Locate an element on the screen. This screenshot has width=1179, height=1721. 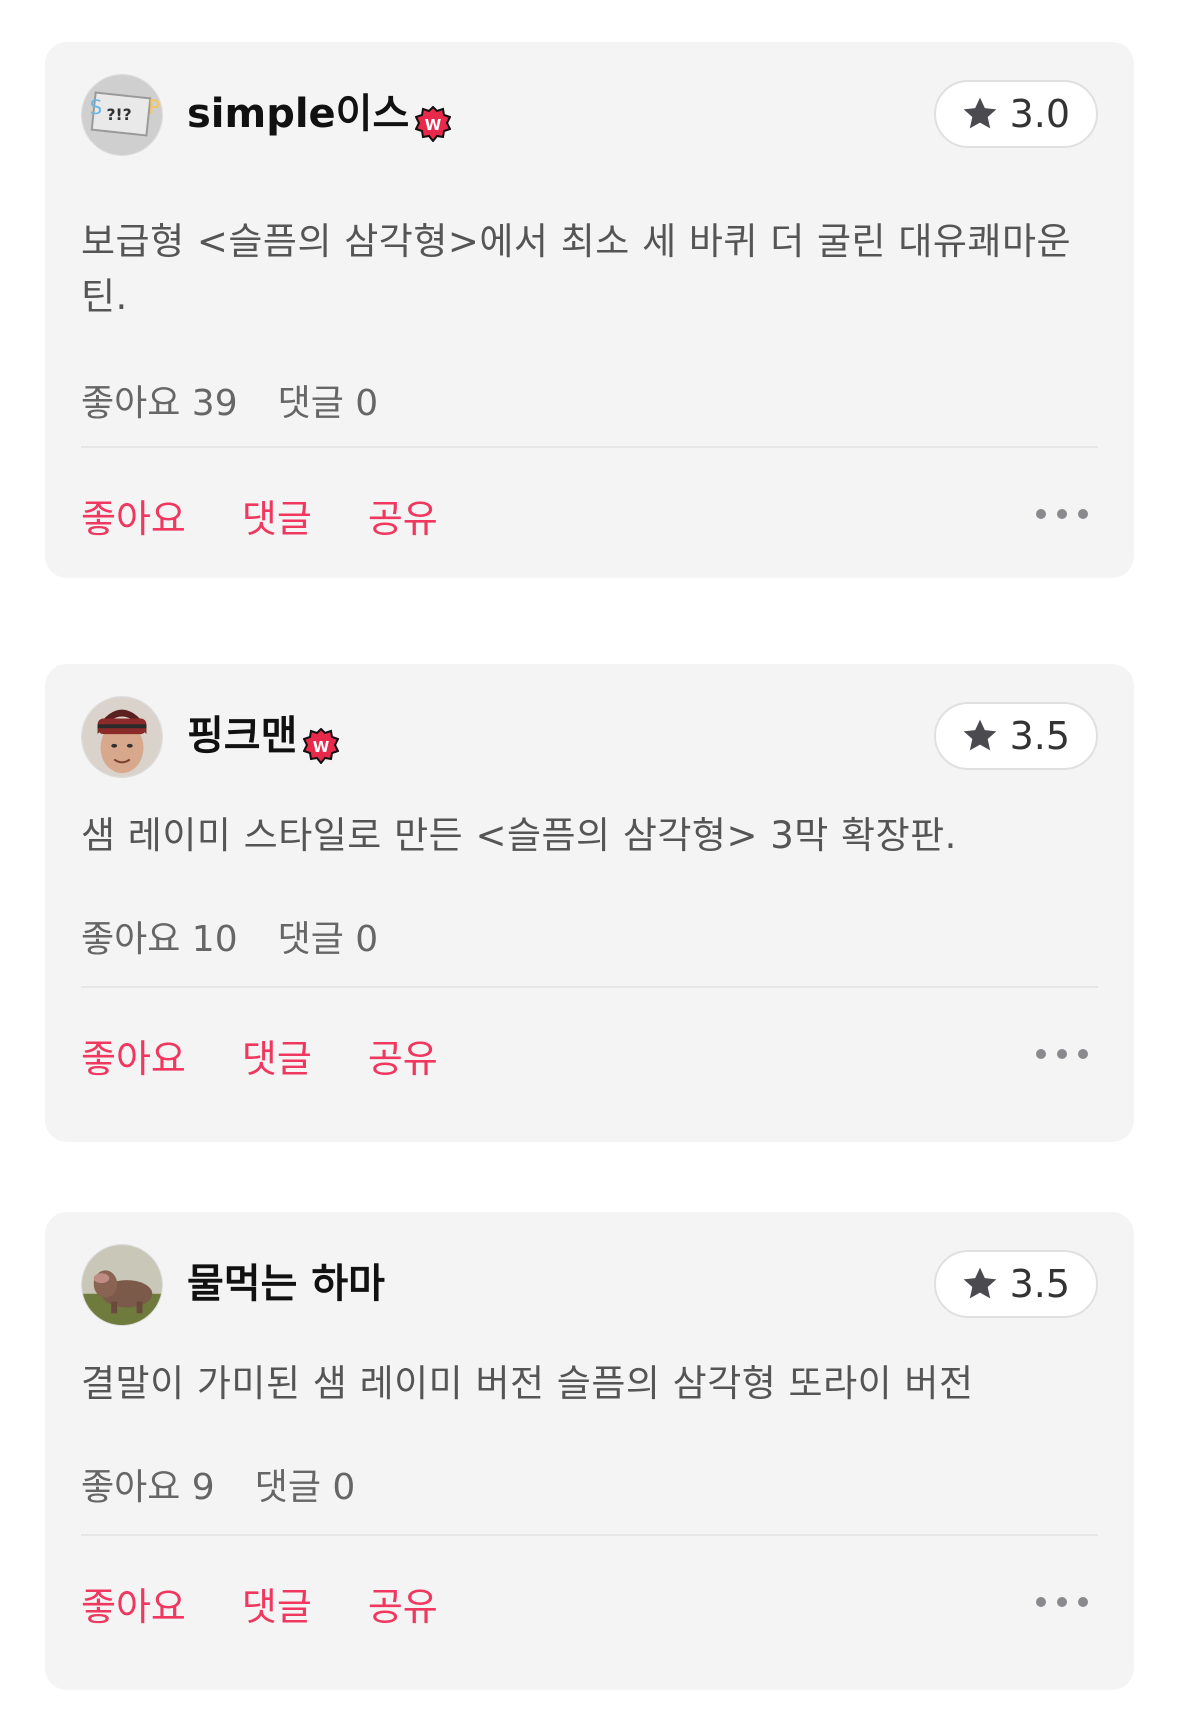
review-header: 핑크맨 W 3.5 is located at coordinates (589, 738).